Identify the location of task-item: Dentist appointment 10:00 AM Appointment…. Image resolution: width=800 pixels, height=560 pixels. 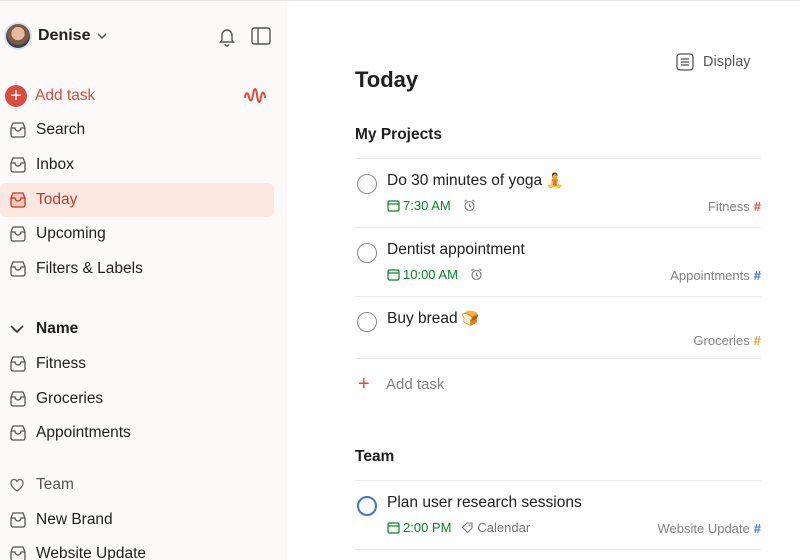
(558, 263).